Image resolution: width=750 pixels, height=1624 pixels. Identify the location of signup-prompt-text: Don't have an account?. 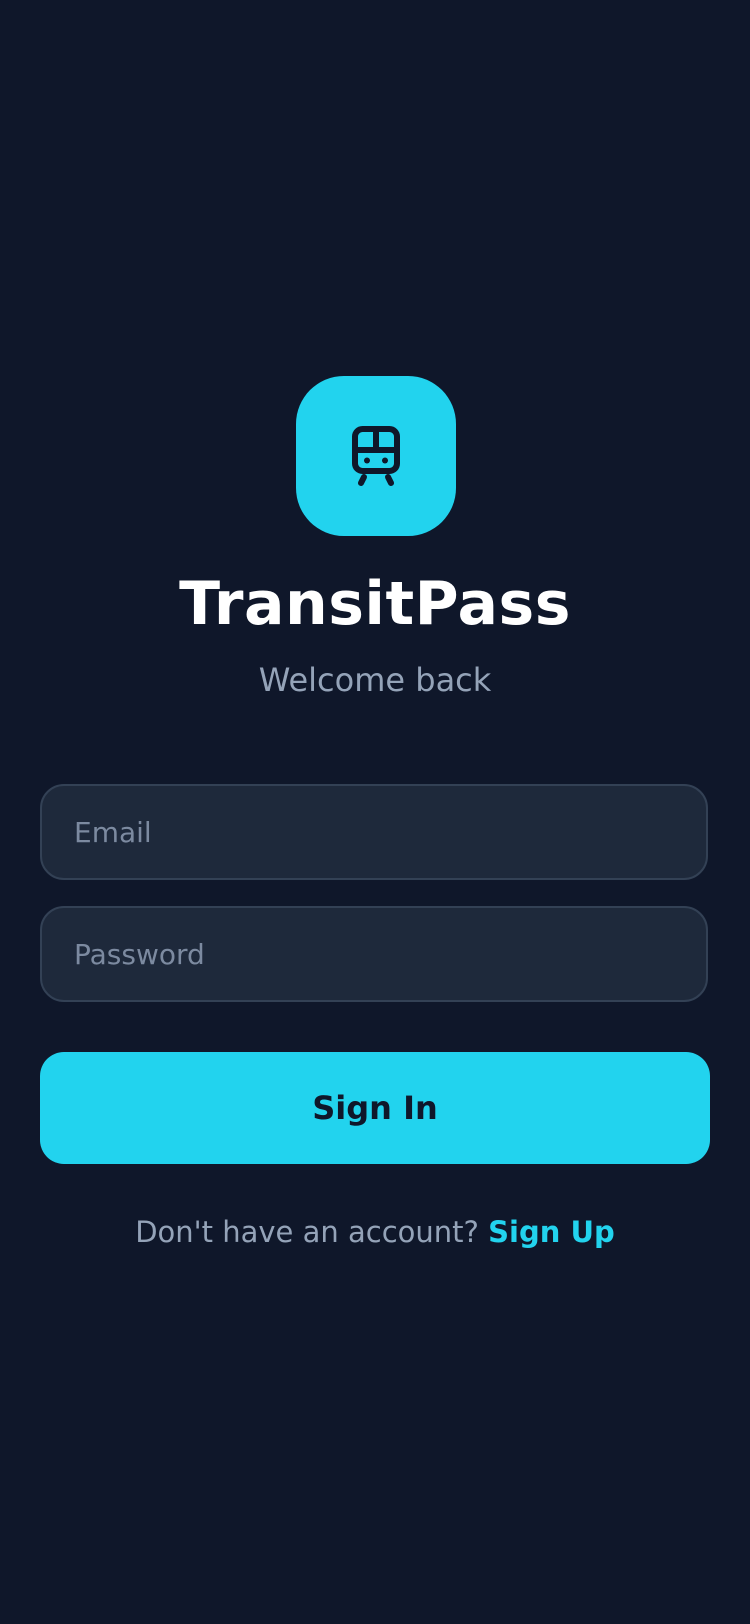
(312, 1232).